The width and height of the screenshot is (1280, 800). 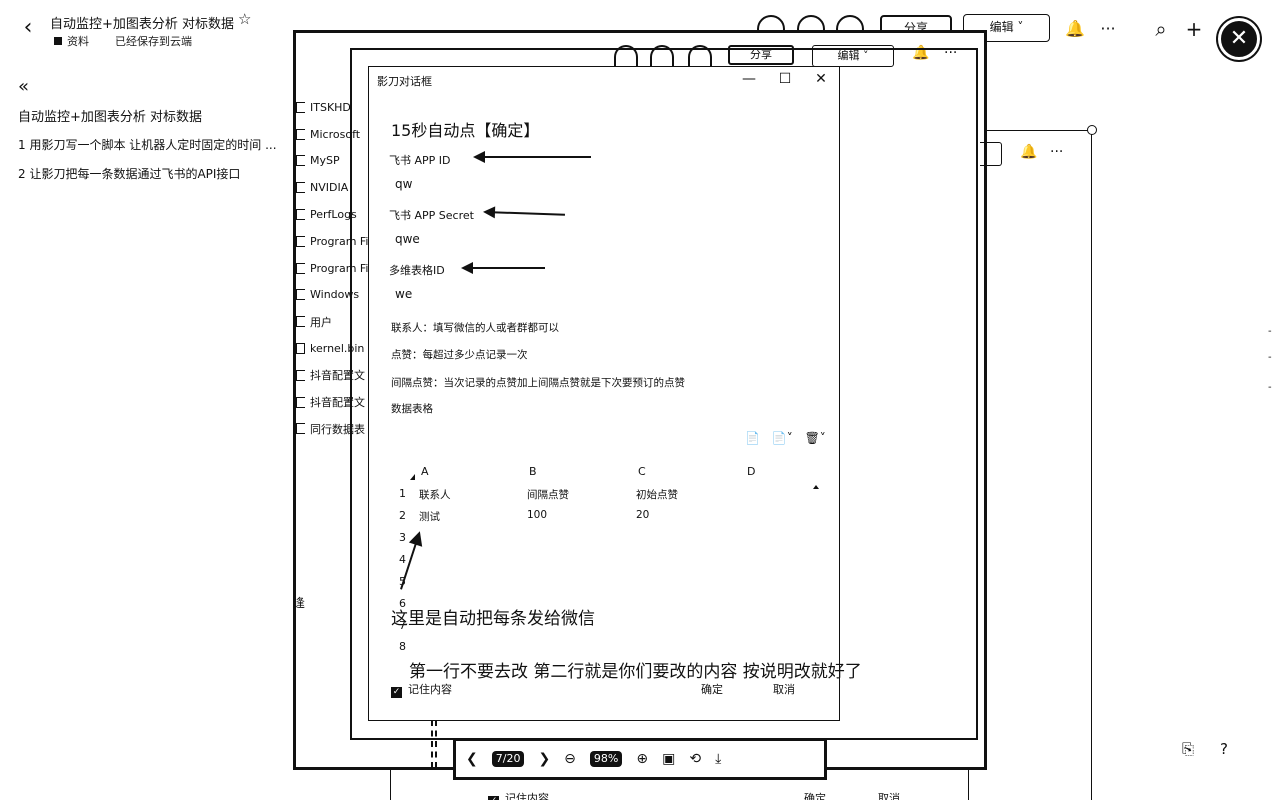 I want to click on outline-title: 自动监控+加图表分析 对标数据, so click(x=158, y=115).